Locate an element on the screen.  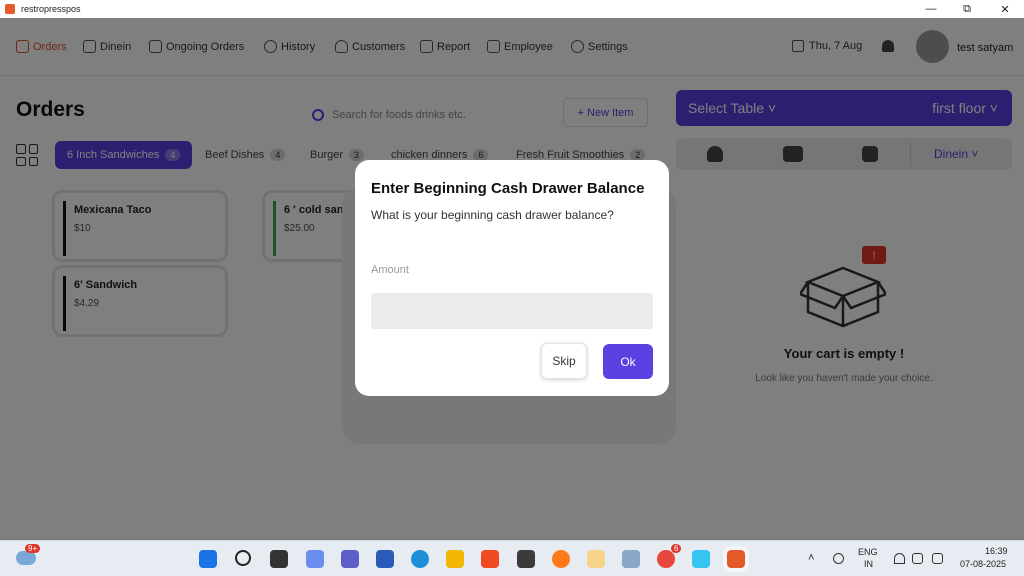
notepad-icon is located at coordinates (596, 559).